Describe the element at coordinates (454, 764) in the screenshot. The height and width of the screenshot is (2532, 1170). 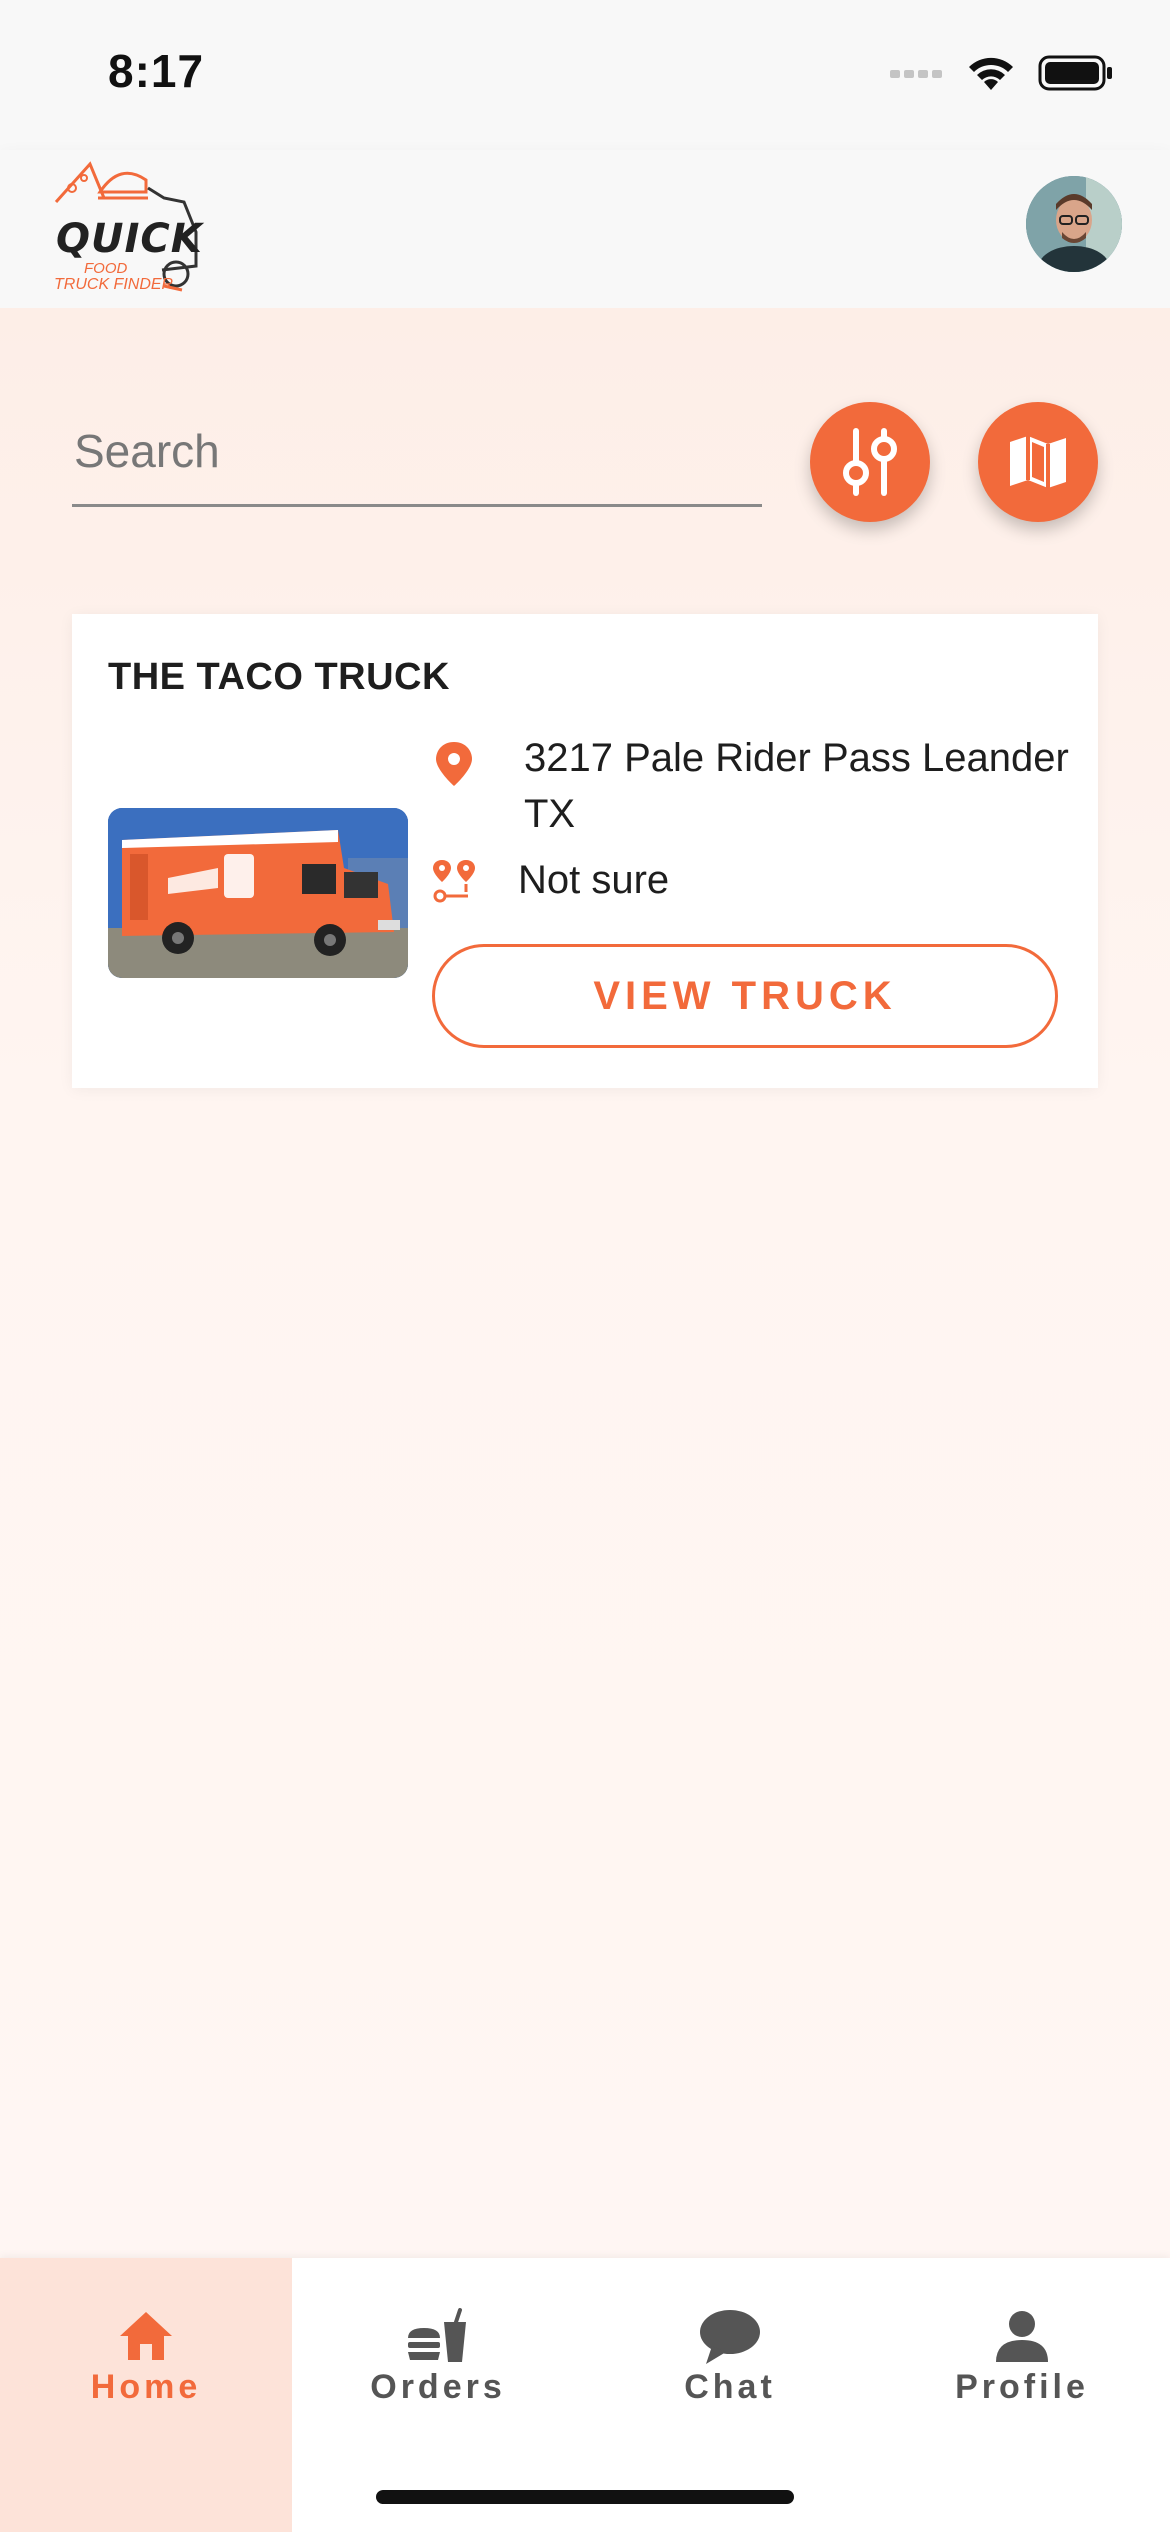
I see `location-pin-icon` at that location.